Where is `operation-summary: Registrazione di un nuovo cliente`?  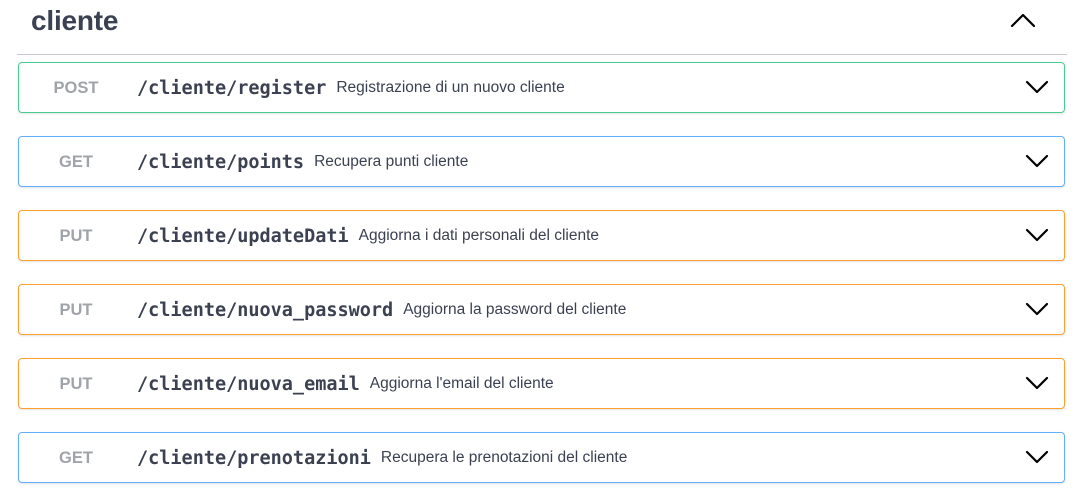
operation-summary: Registrazione di un nuovo cliente is located at coordinates (450, 87).